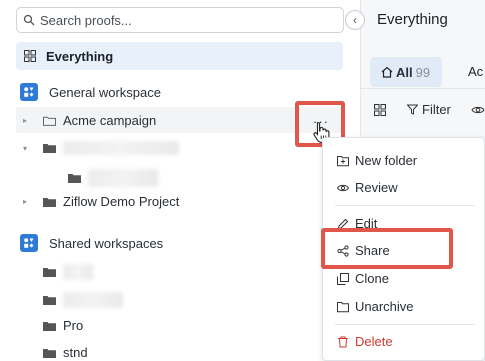 Image resolution: width=485 pixels, height=361 pixels. Describe the element at coordinates (179, 56) in the screenshot. I see `sidebar-item-everything: Everything` at that location.